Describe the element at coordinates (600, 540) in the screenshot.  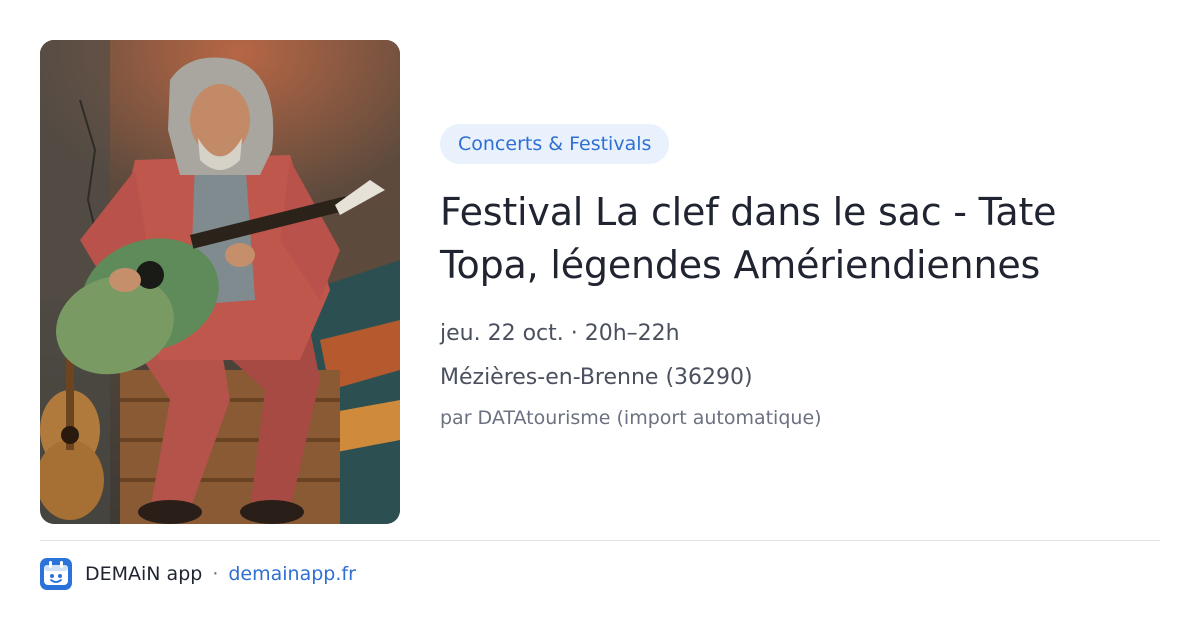
I see `footer-divider` at that location.